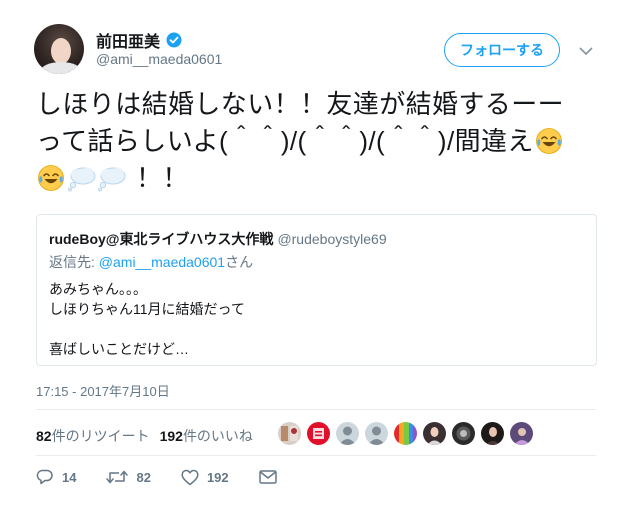 The image size is (632, 522). What do you see at coordinates (316, 178) in the screenshot?
I see `tweet-text-line-3: ！！` at bounding box center [316, 178].